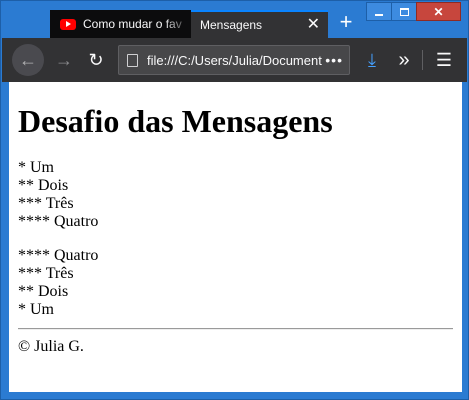 The height and width of the screenshot is (400, 469). I want to click on footer-copyright: © Julia G., so click(51, 346).